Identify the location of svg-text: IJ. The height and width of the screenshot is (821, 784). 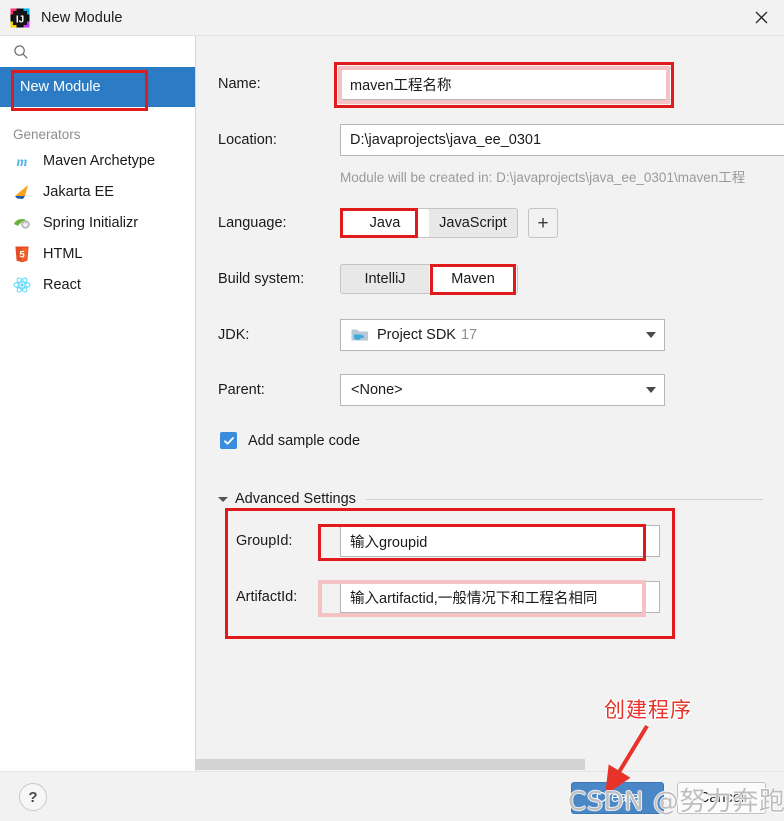
(20, 19).